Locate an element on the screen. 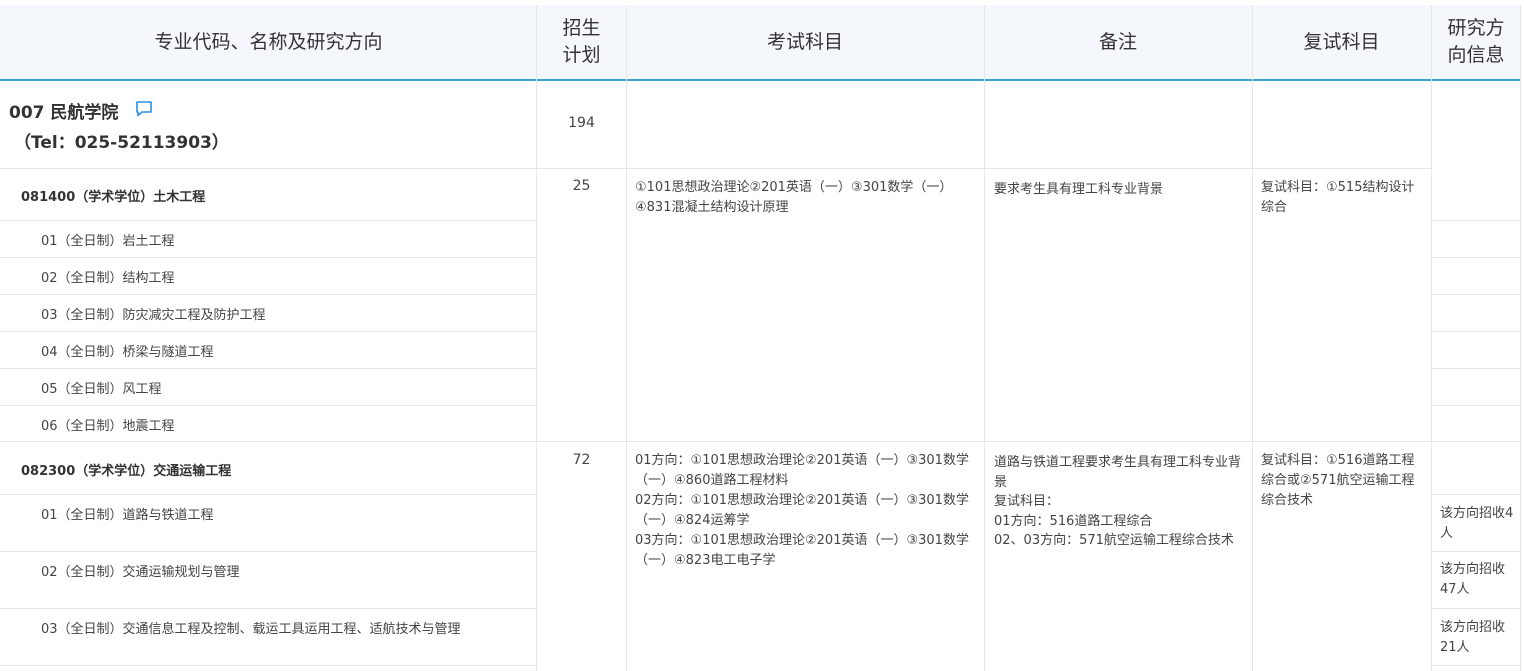 The height and width of the screenshot is (671, 1524). direction-item: 02（全日制）结构工程 is located at coordinates (108, 278).